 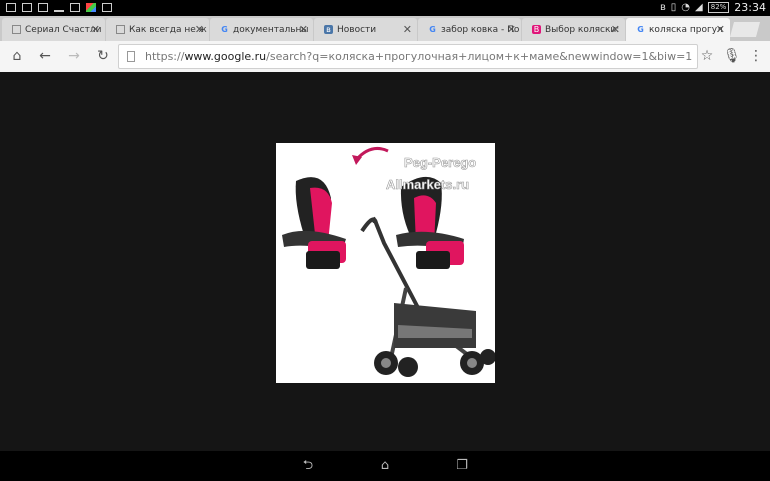 I want to click on screenshot-notification-icon, so click(x=27, y=7).